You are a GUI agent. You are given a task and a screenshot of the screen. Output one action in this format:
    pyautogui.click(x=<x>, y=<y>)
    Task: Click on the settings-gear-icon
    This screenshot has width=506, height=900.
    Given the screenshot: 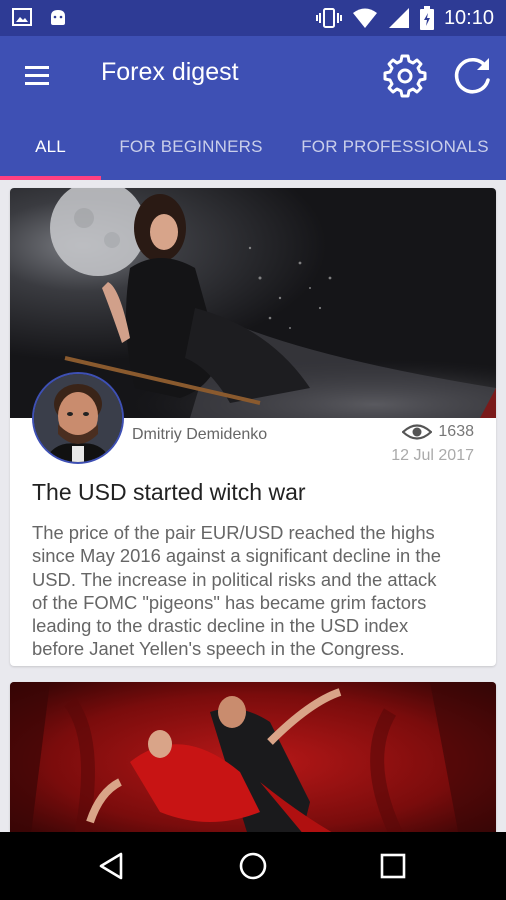 What is the action you would take?
    pyautogui.click(x=405, y=76)
    